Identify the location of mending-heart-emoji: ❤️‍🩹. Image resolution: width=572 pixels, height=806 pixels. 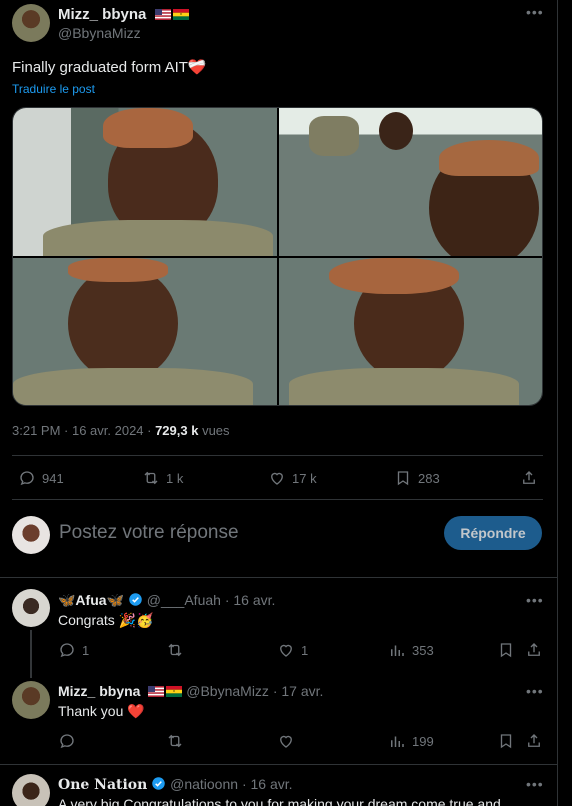
(197, 67).